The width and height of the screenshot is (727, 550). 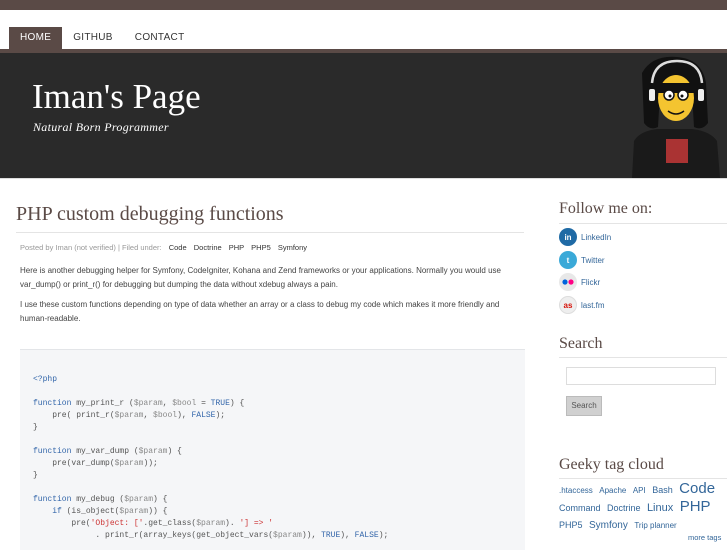 What do you see at coordinates (116, 97) in the screenshot?
I see `site-title: Iman's Page` at bounding box center [116, 97].